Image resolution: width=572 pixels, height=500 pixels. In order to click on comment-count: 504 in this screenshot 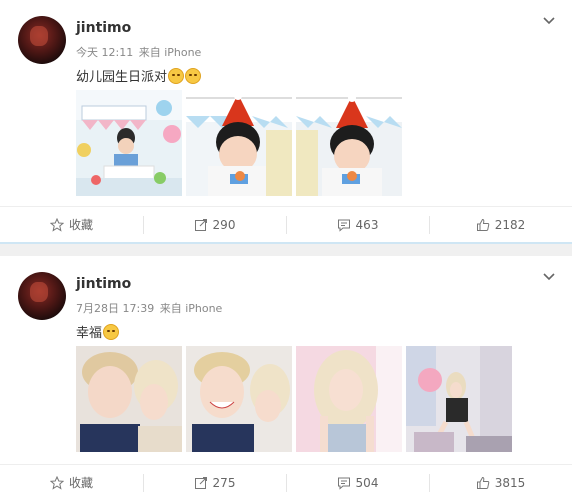, I will do `click(367, 482)`.